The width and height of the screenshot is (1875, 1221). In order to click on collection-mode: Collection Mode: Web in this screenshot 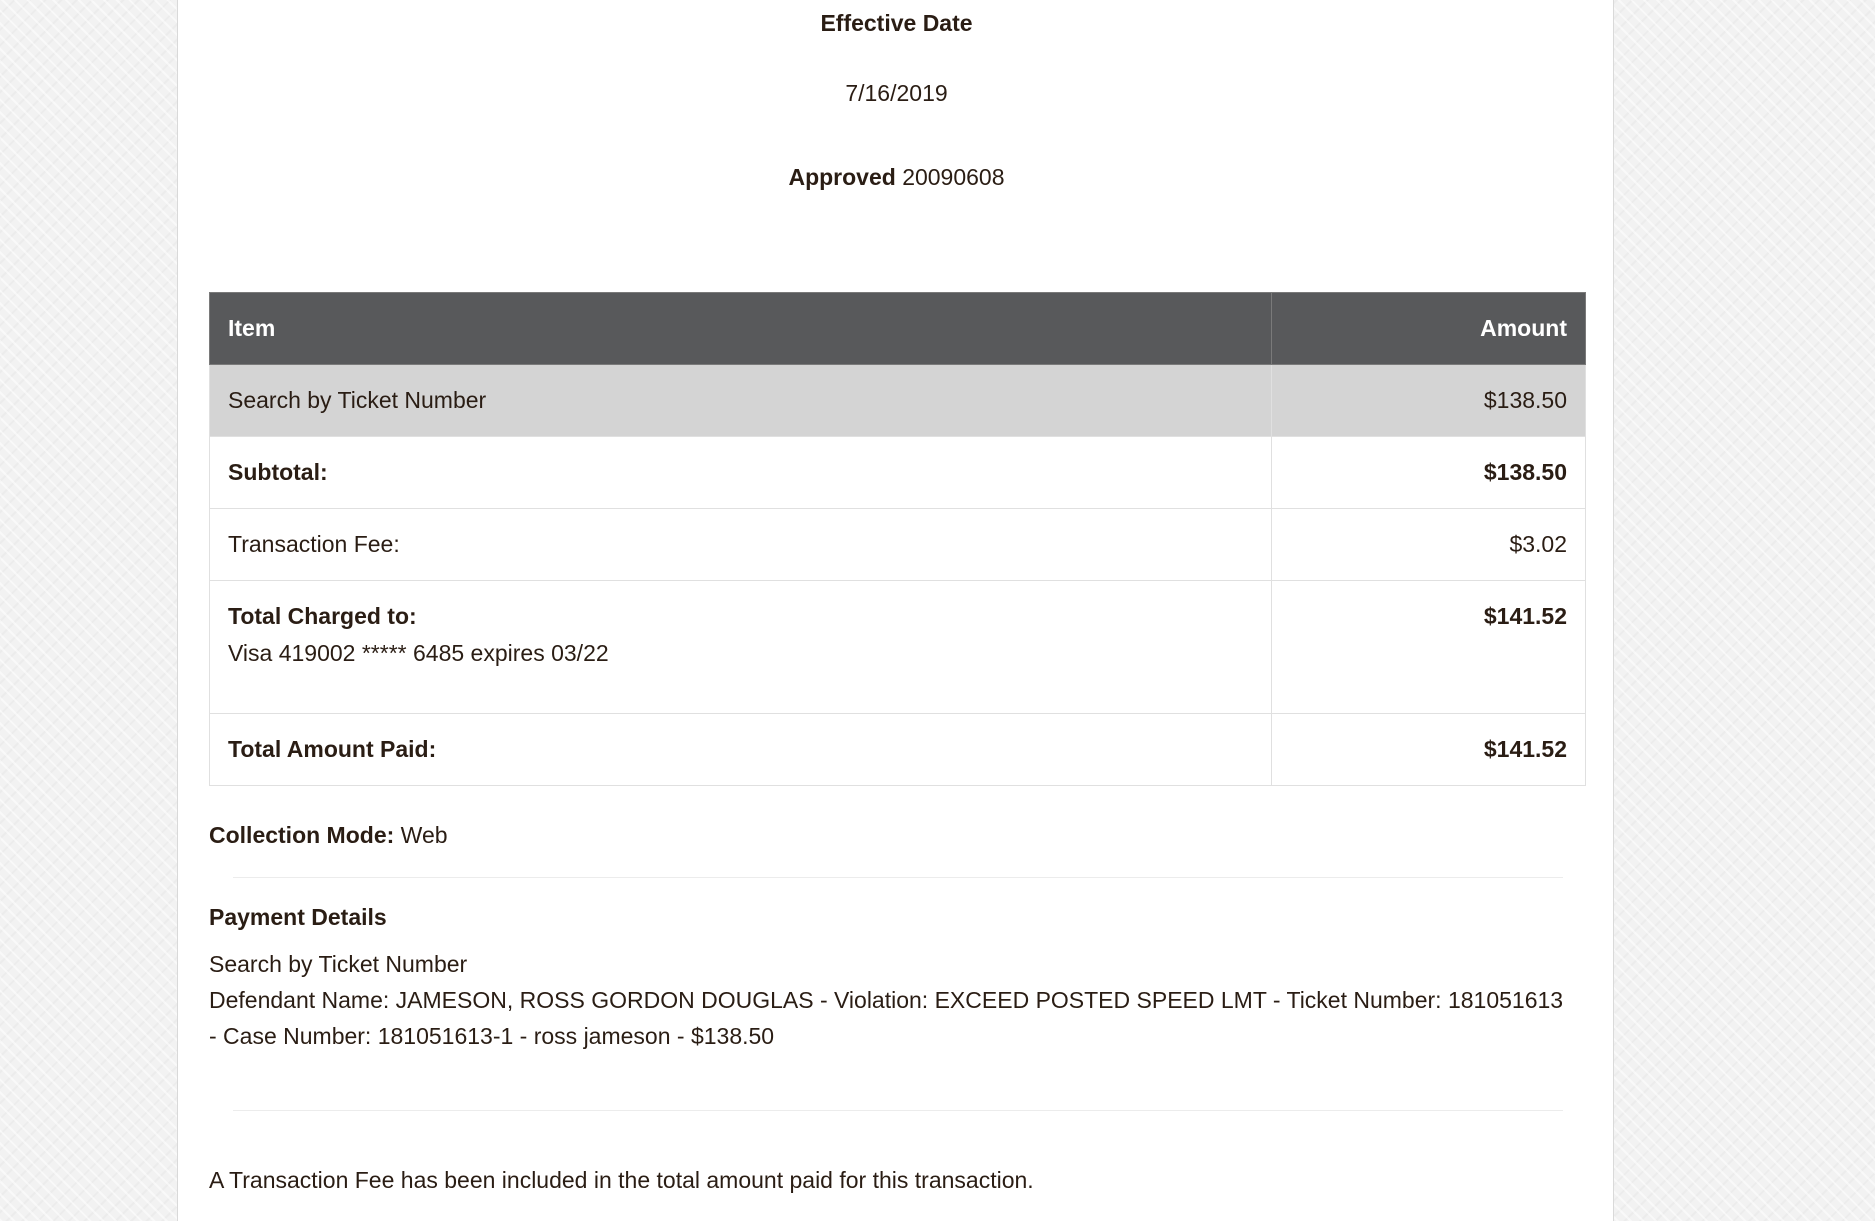, I will do `click(328, 835)`.